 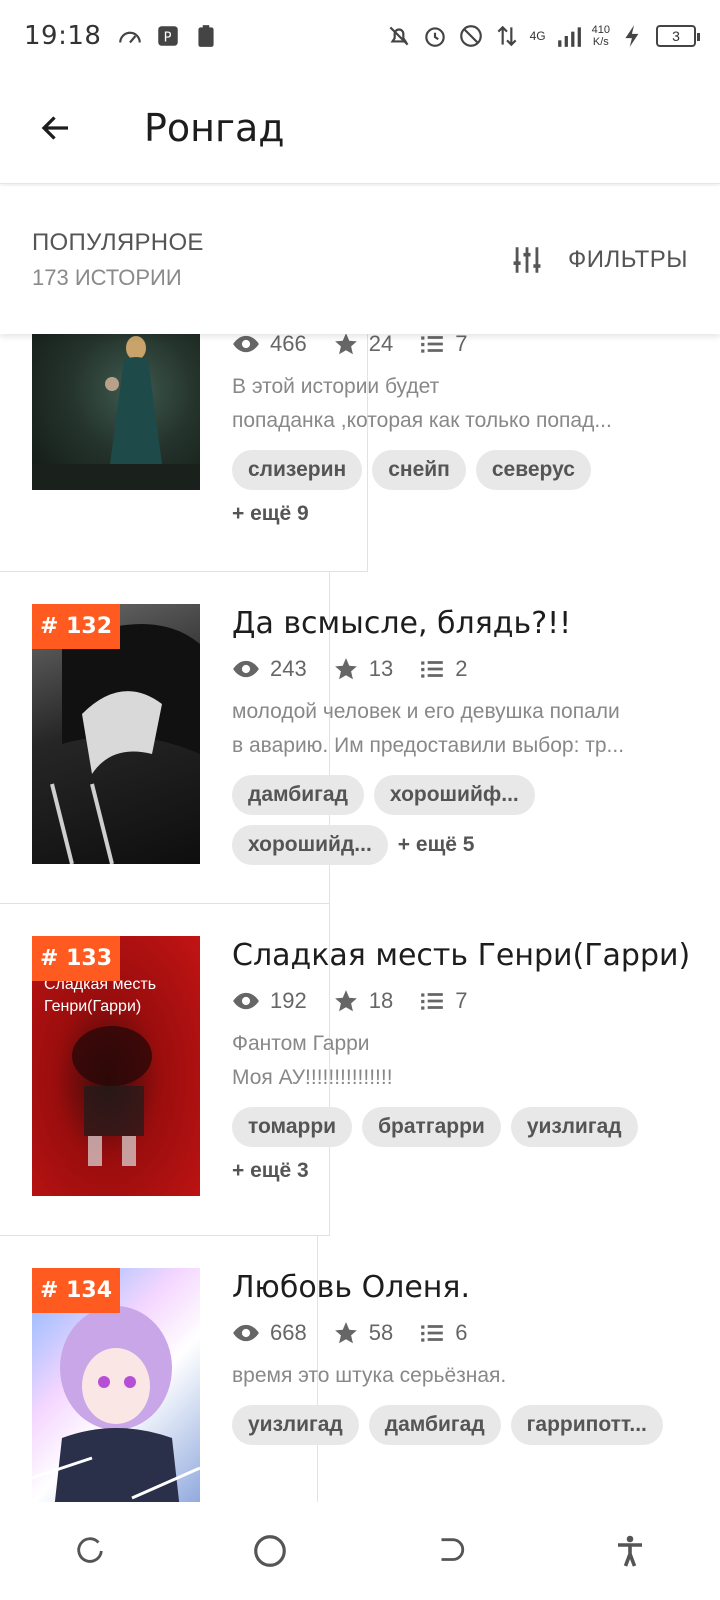 What do you see at coordinates (399, 36) in the screenshot?
I see `bell-off-icon` at bounding box center [399, 36].